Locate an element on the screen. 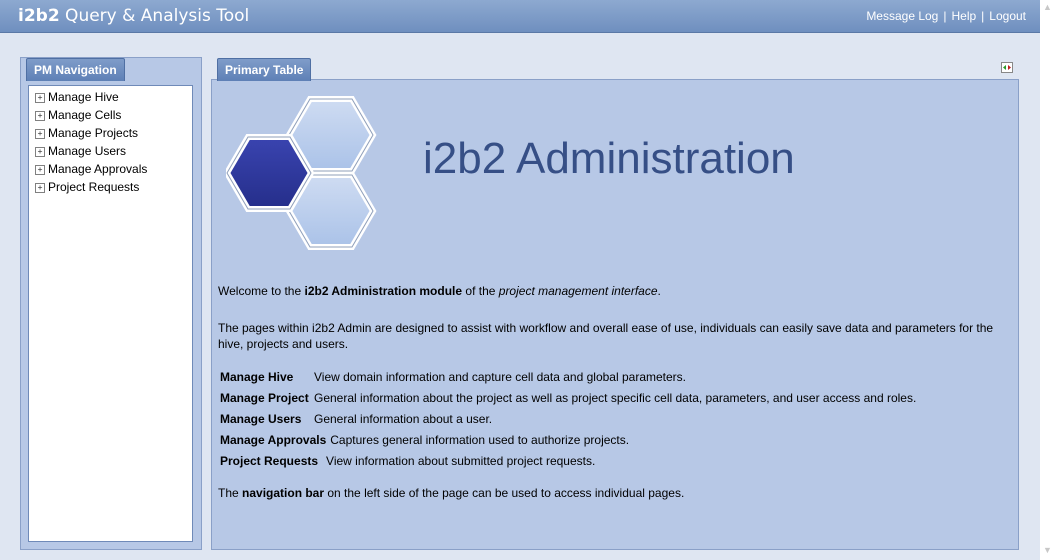 The width and height of the screenshot is (1053, 560). message-log-link: Message Log is located at coordinates (902, 16).